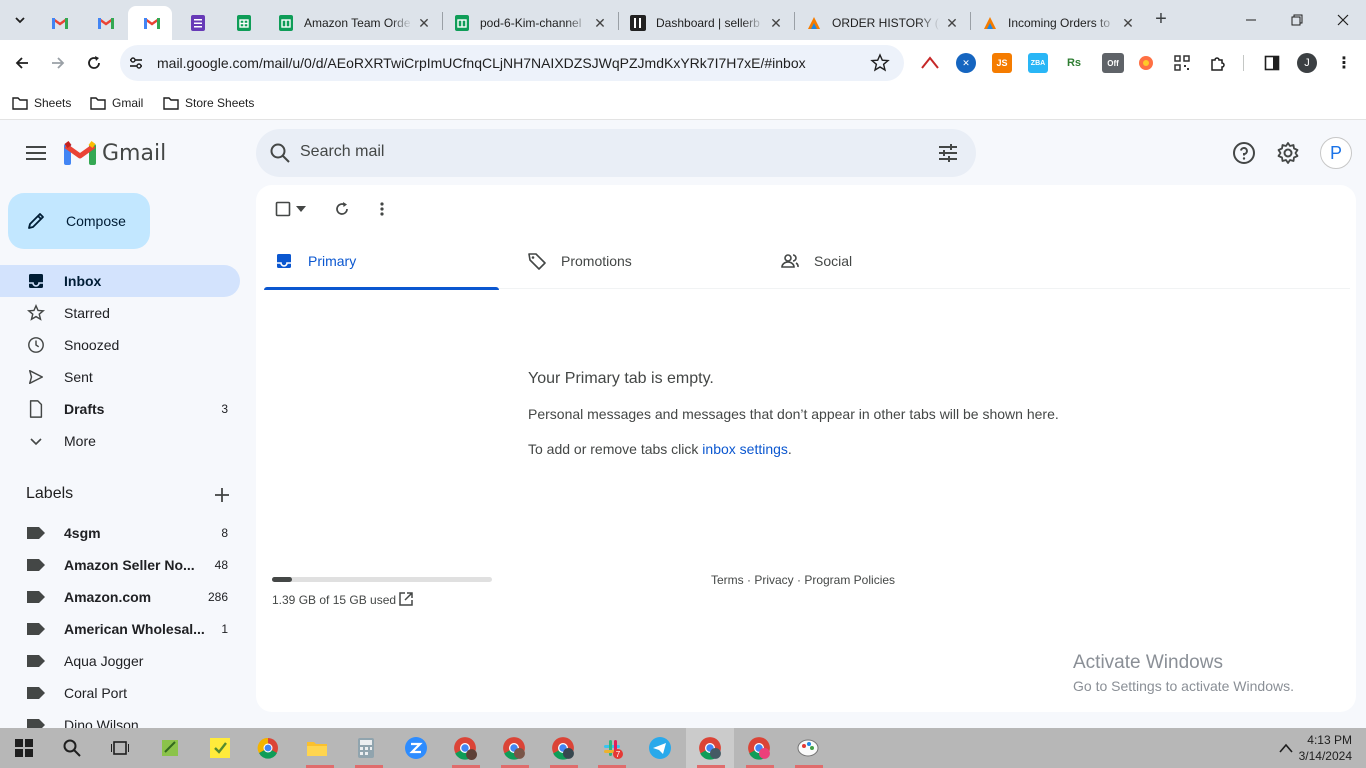 Image resolution: width=1366 pixels, height=768 pixels. Describe the element at coordinates (1002, 63) in the screenshot. I see `extension-js-icon: JS` at that location.